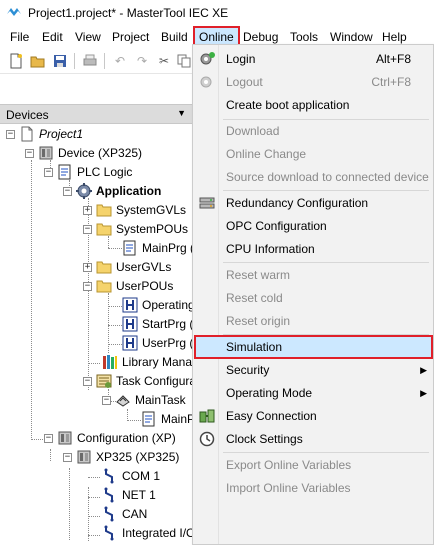 This screenshot has height=545, width=434. Describe the element at coordinates (124, 514) in the screenshot. I see `tree-item-can: CAN` at that location.